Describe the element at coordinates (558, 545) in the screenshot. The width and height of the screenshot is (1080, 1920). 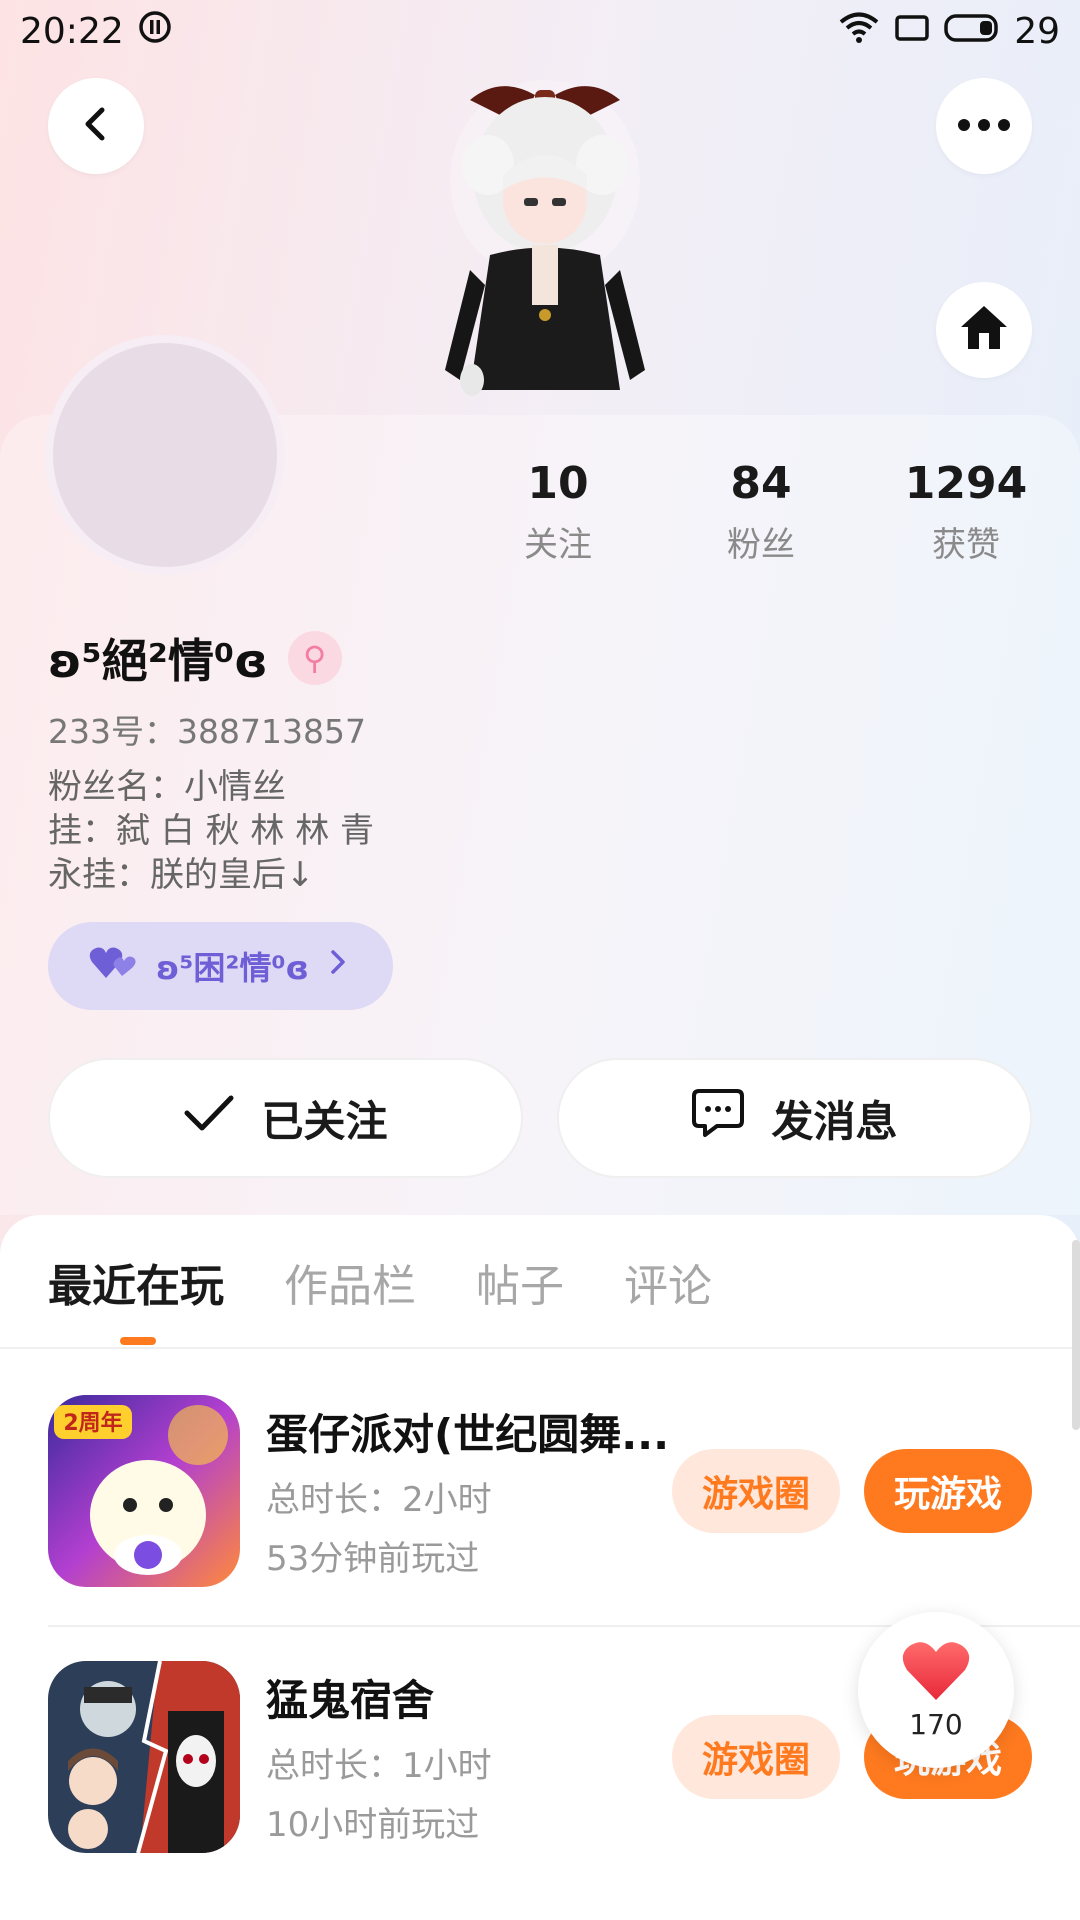
I see `stat-following-label: 关注` at that location.